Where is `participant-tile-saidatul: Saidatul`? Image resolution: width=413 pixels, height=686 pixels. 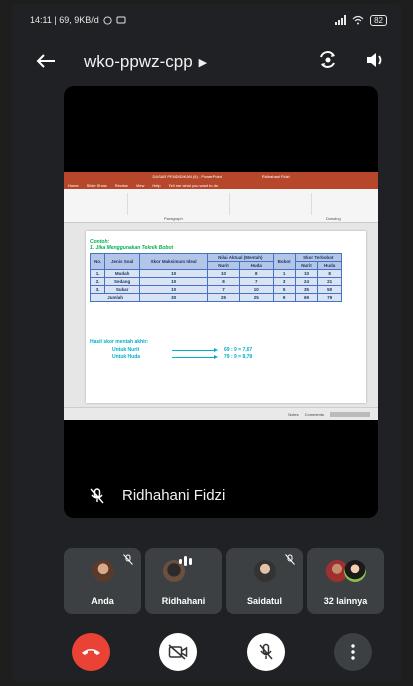 participant-tile-saidatul: Saidatul is located at coordinates (264, 581).